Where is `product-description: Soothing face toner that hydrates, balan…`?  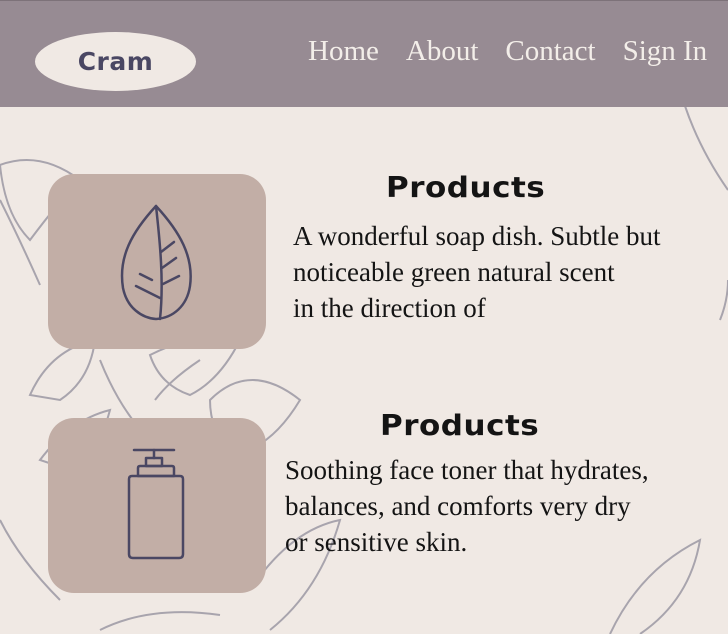 product-description: Soothing face toner that hydrates, balan… is located at coordinates (467, 506).